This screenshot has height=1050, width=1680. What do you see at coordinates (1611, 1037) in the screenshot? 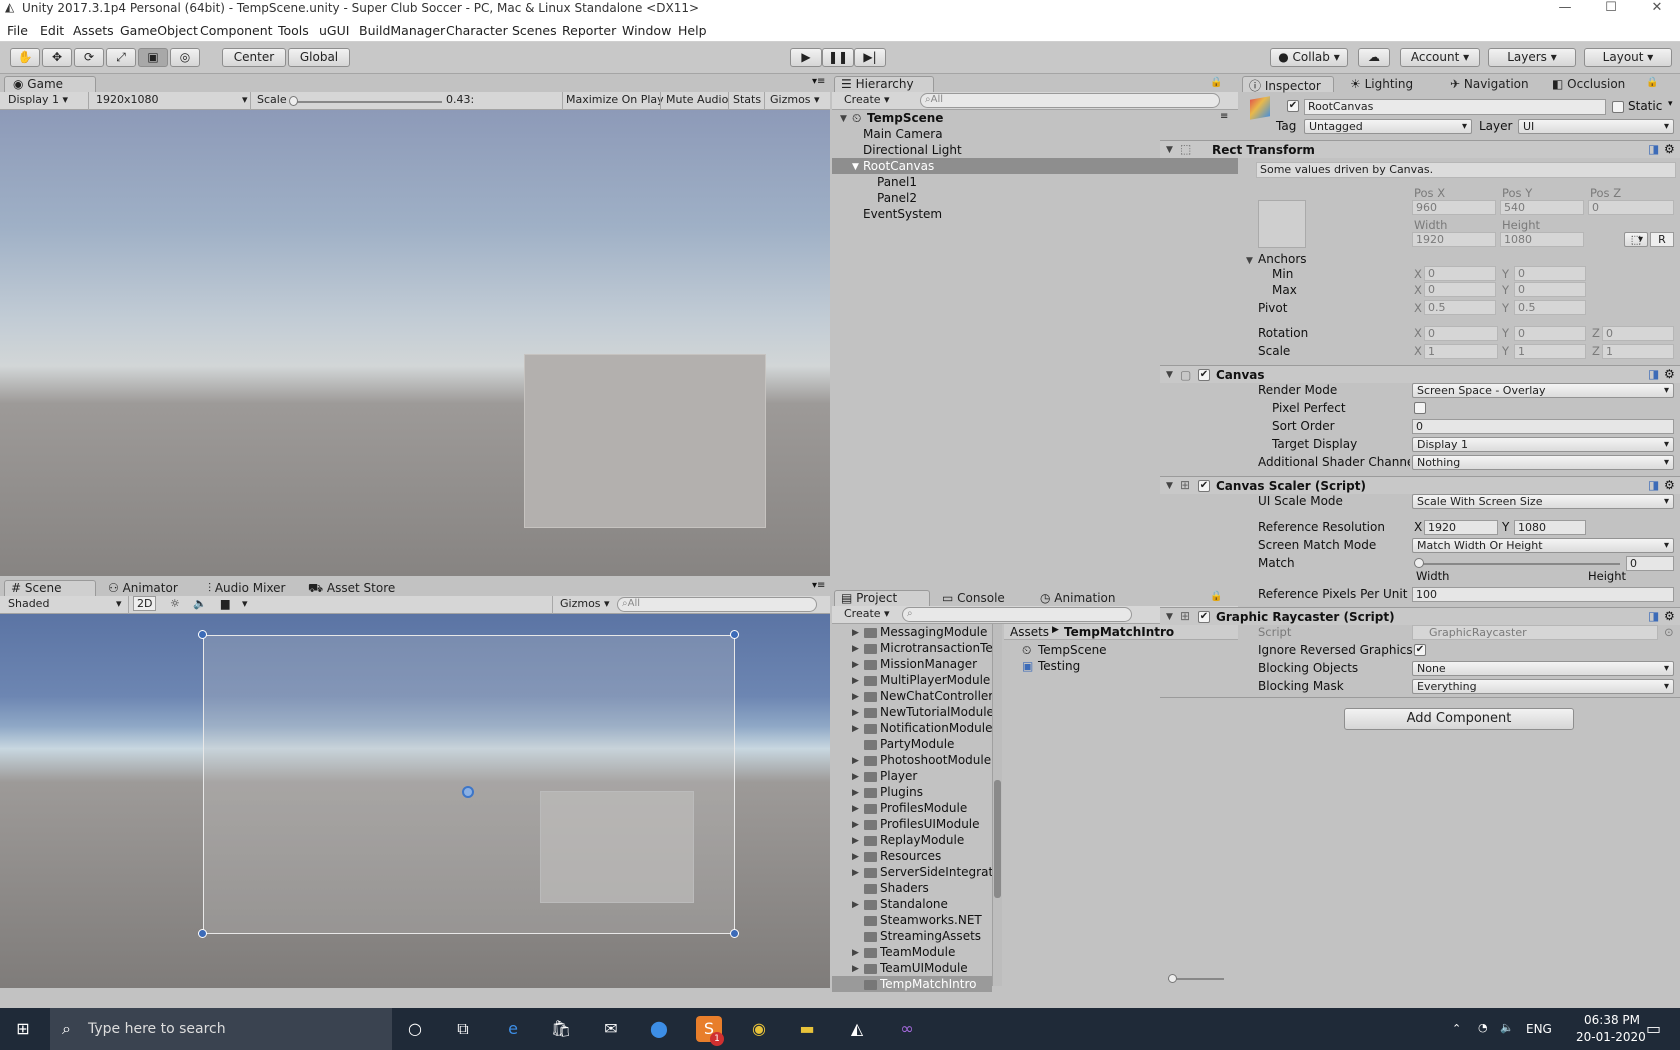
I see `clock-date: 20-01-2020` at bounding box center [1611, 1037].